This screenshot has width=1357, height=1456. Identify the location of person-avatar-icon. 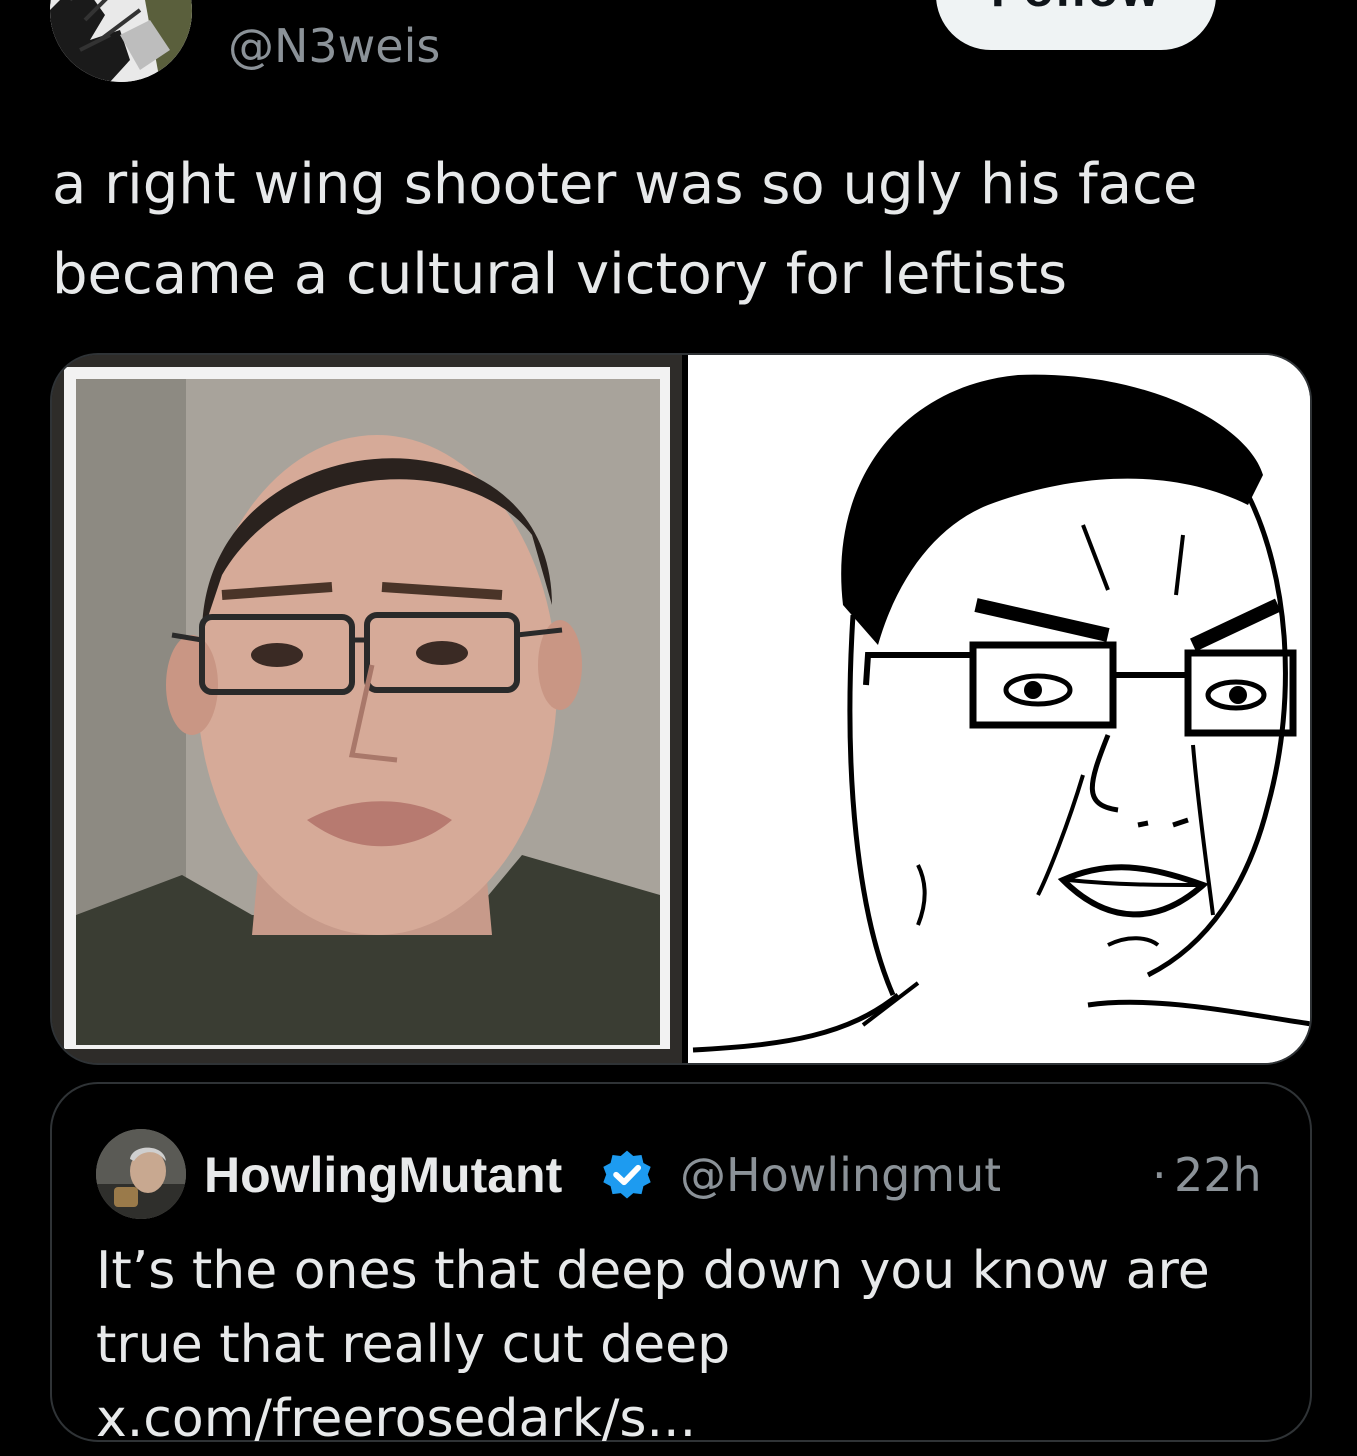
(141, 1174).